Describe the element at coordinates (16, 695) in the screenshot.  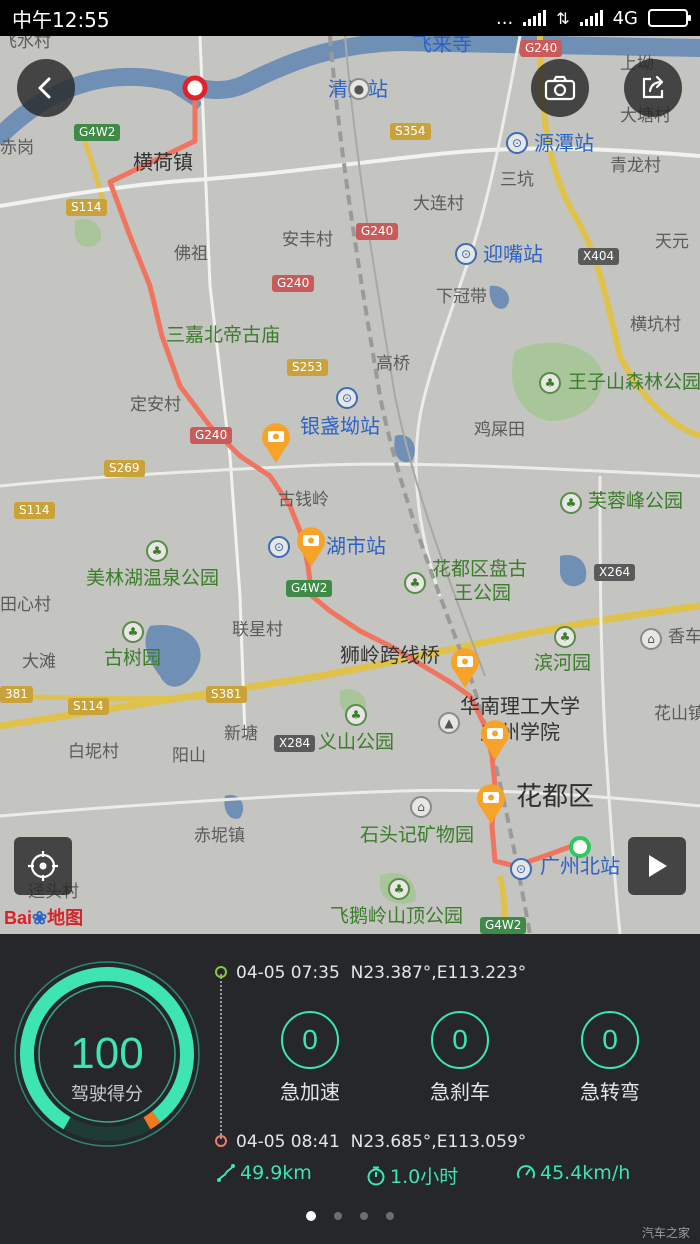
I see `road-shield: 381` at that location.